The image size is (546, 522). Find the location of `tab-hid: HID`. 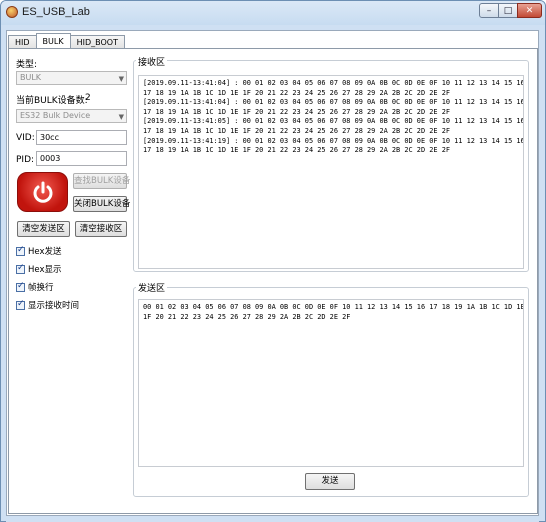

tab-hid: HID is located at coordinates (22, 41).